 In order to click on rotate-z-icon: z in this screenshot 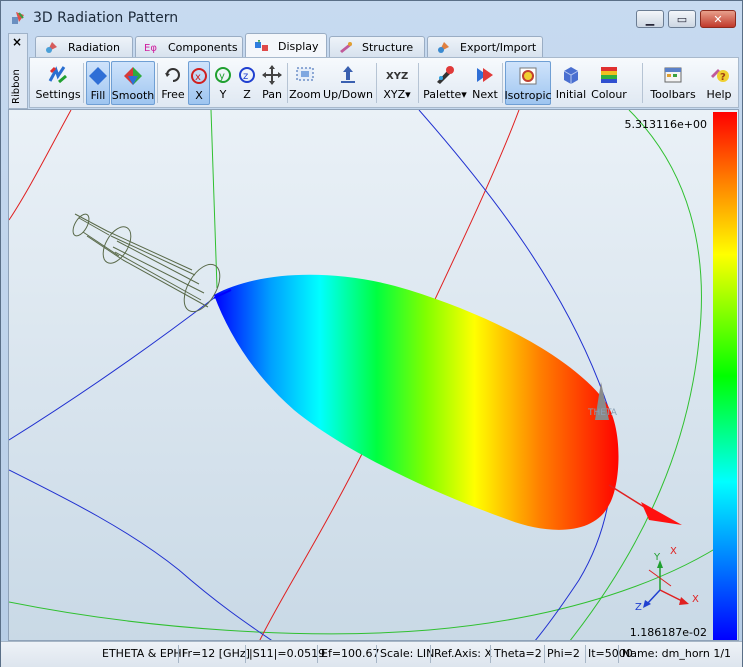, I will do `click(247, 75)`.